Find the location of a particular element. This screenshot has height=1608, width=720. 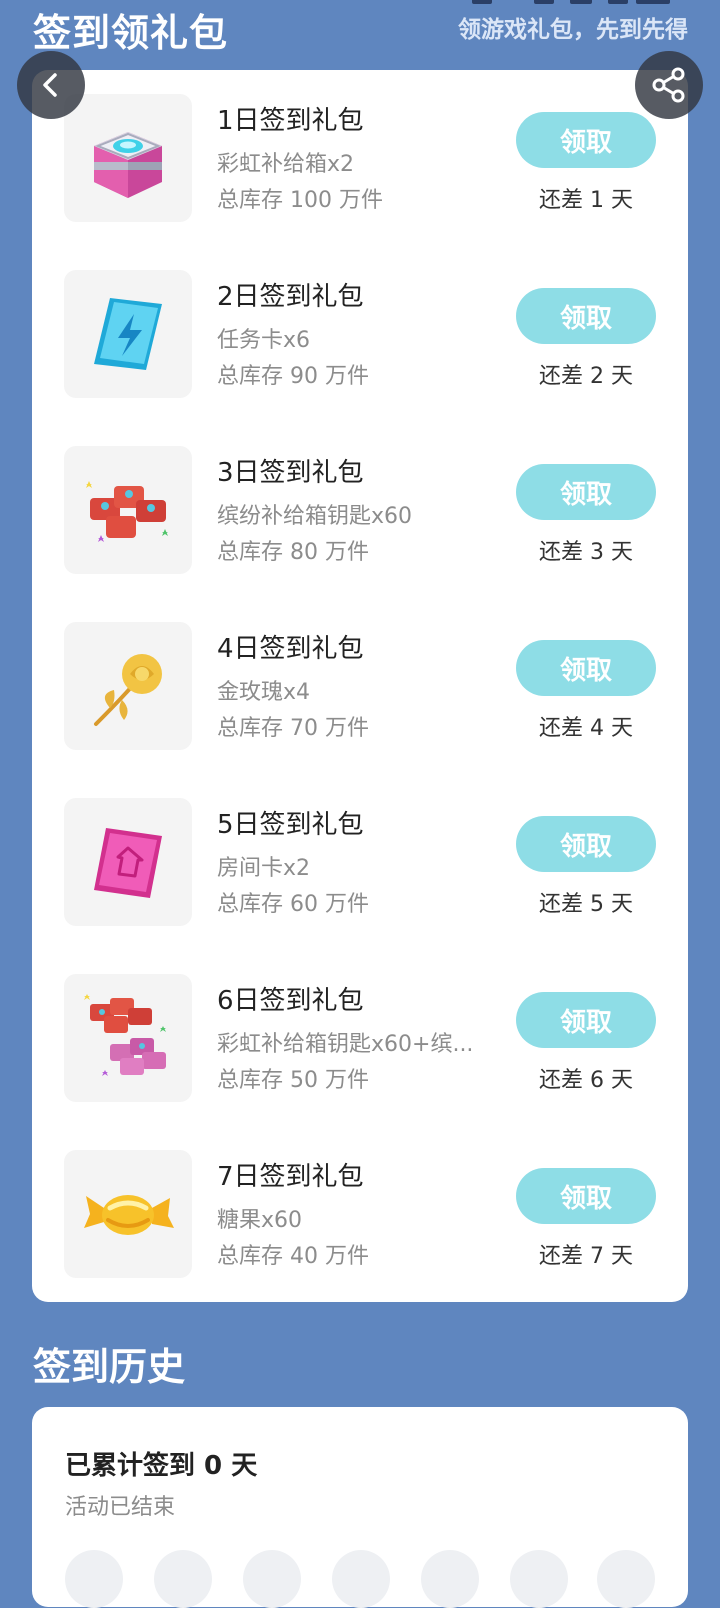

days-left-label: 还差 3 天 is located at coordinates (586, 552).